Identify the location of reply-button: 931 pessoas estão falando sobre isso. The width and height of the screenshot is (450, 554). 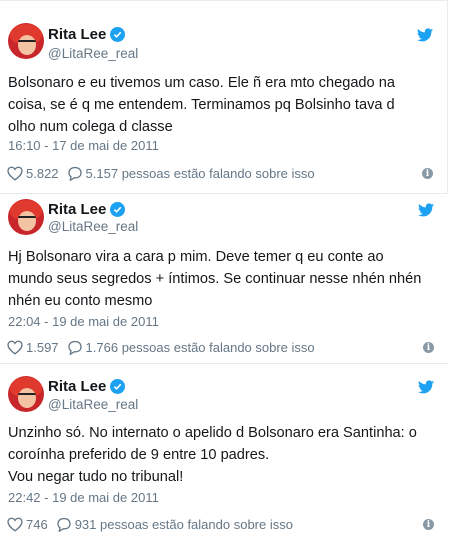
(174, 524).